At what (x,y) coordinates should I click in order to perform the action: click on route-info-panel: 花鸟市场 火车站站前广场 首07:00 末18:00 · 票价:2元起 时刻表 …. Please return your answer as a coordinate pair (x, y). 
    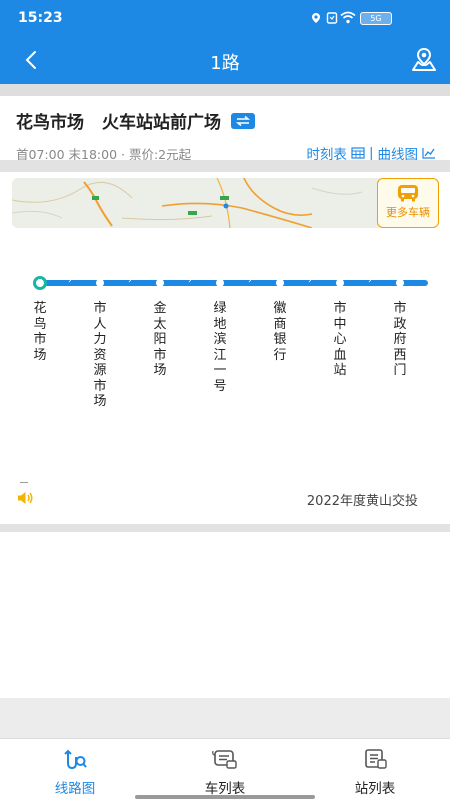
    Looking at the image, I should click on (225, 129).